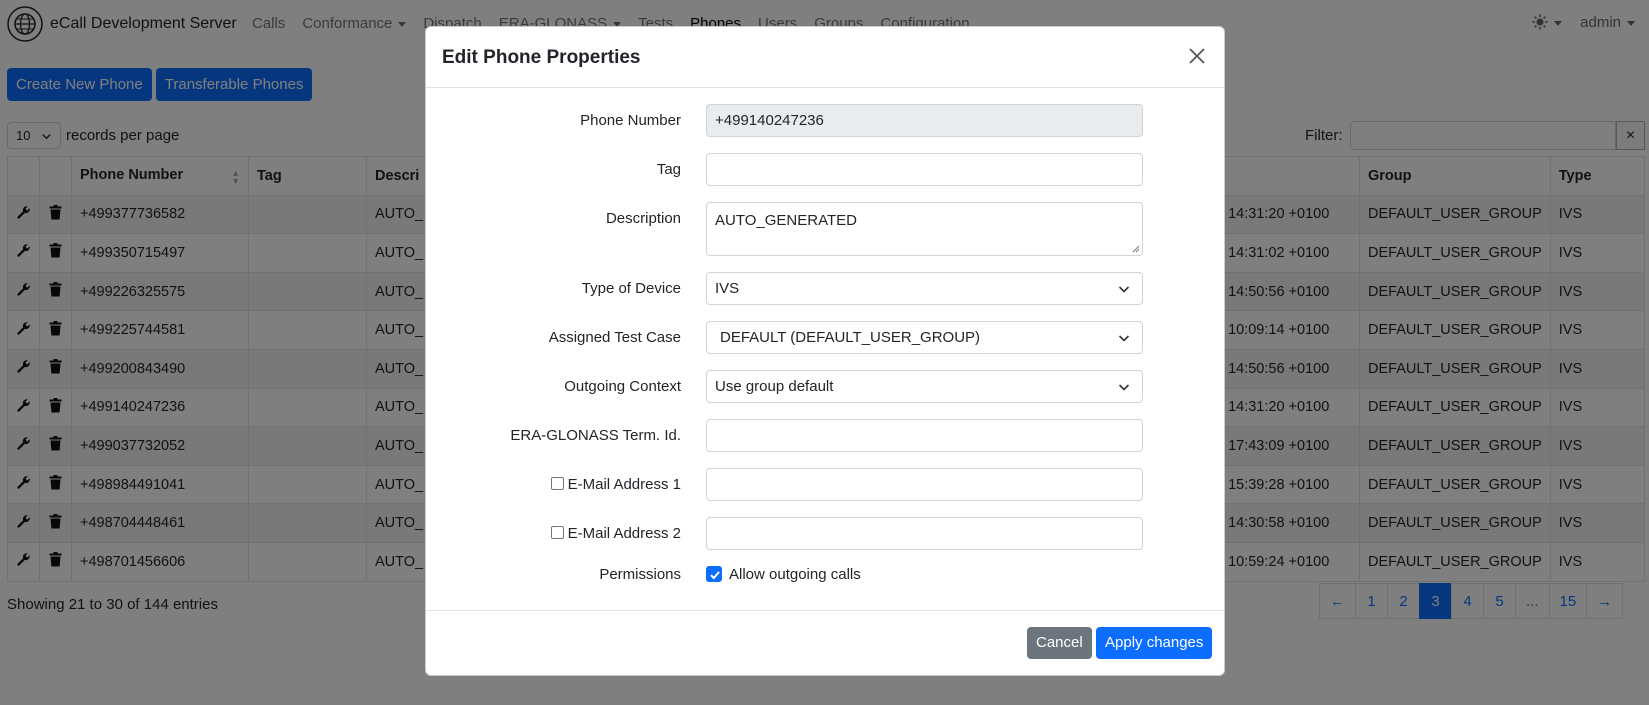 The width and height of the screenshot is (1649, 705). I want to click on tag-label: Tag, so click(668, 169).